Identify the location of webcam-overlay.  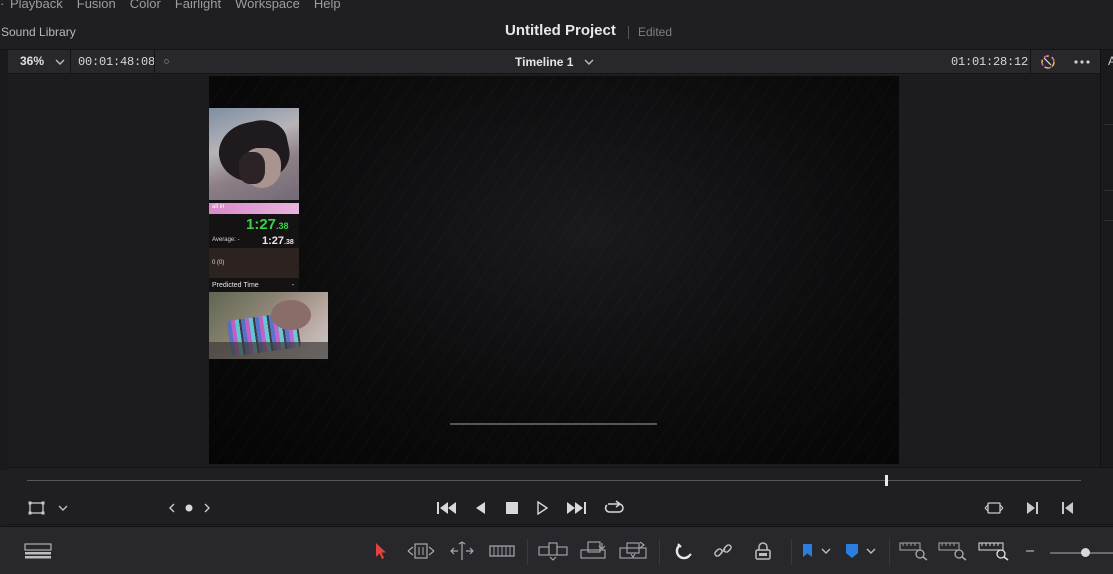
(254, 158).